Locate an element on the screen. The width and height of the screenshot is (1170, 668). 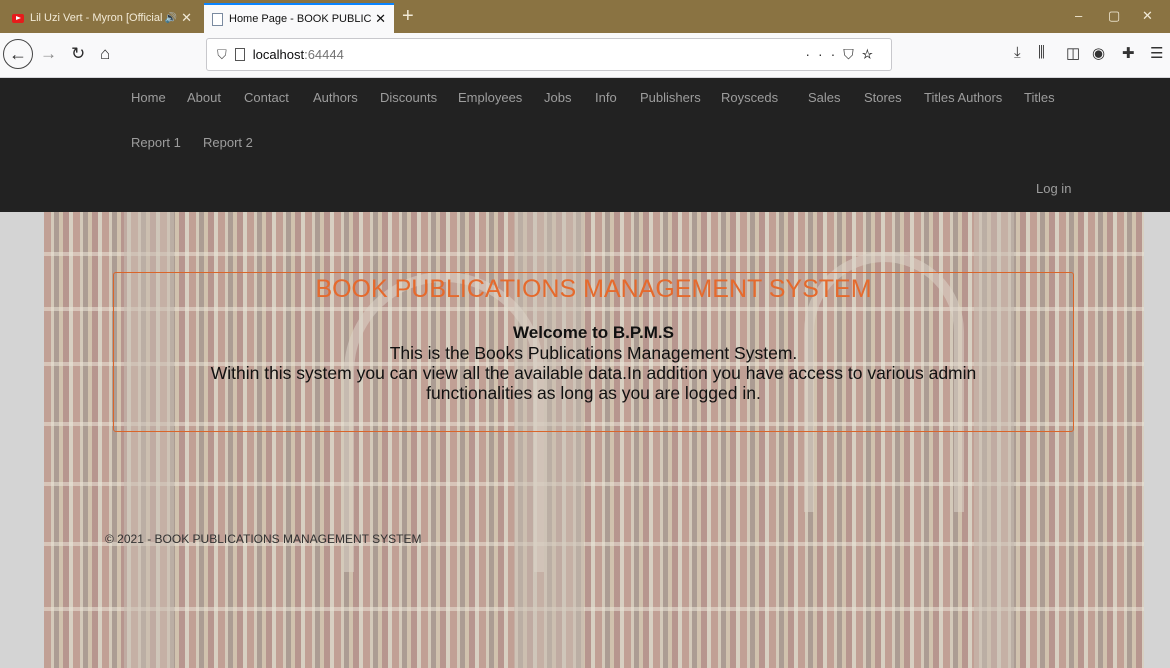
login-link: Log in is located at coordinates (1053, 188).